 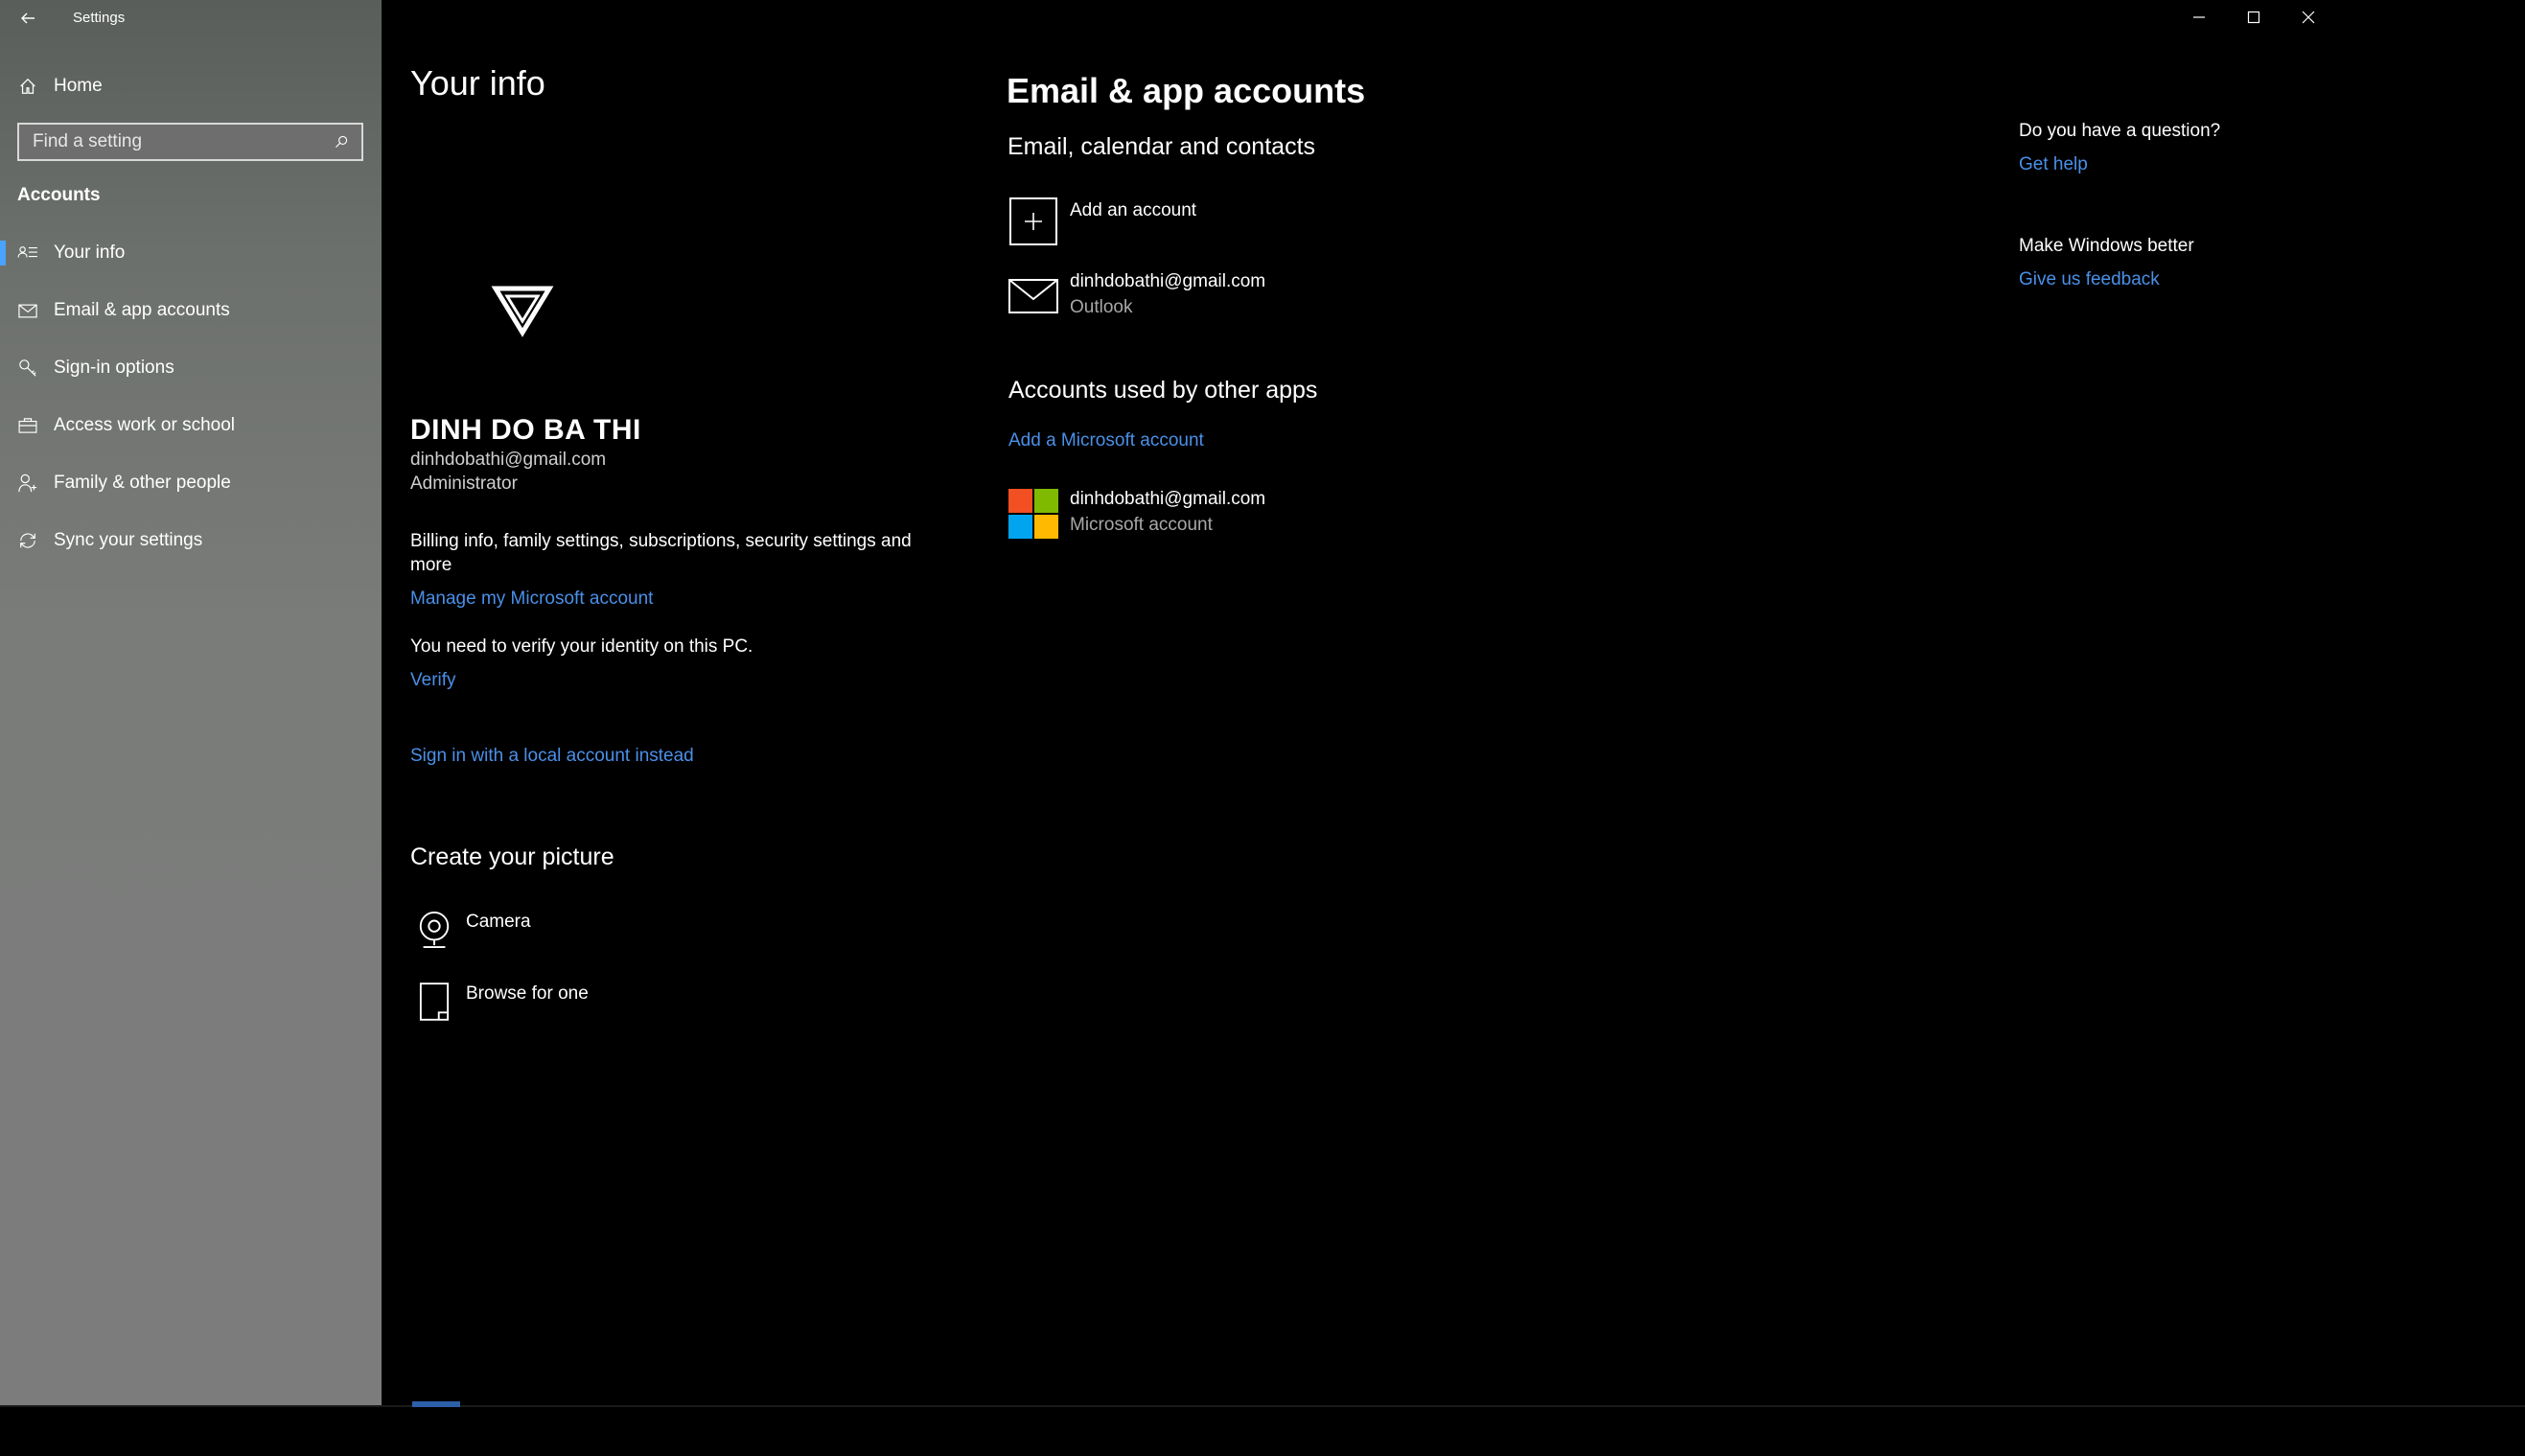 I want to click on get-help-link: Get help, so click(x=2053, y=164).